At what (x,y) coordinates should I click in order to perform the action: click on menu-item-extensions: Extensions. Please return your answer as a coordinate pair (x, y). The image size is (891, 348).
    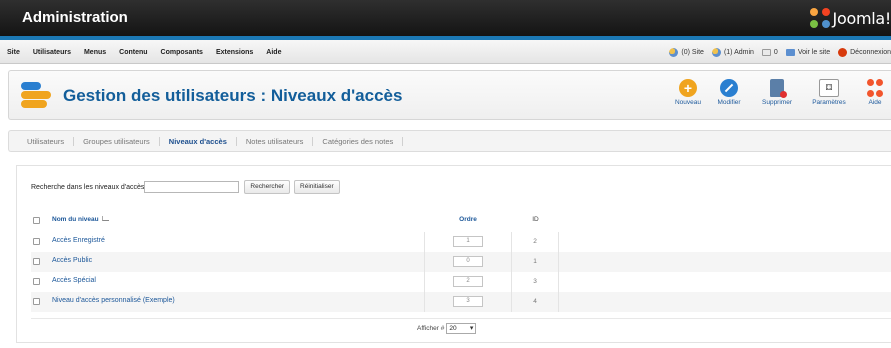
    Looking at the image, I should click on (234, 52).